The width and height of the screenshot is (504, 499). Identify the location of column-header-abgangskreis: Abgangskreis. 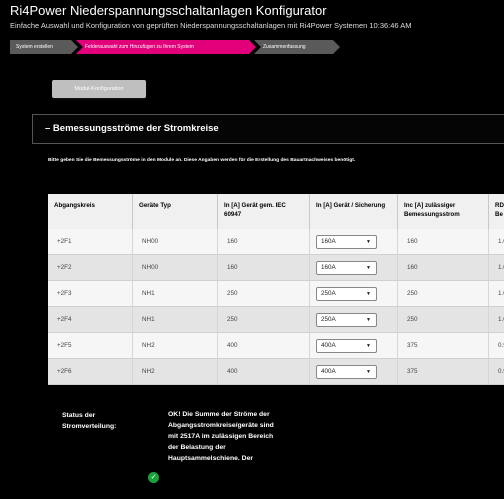
(90, 211).